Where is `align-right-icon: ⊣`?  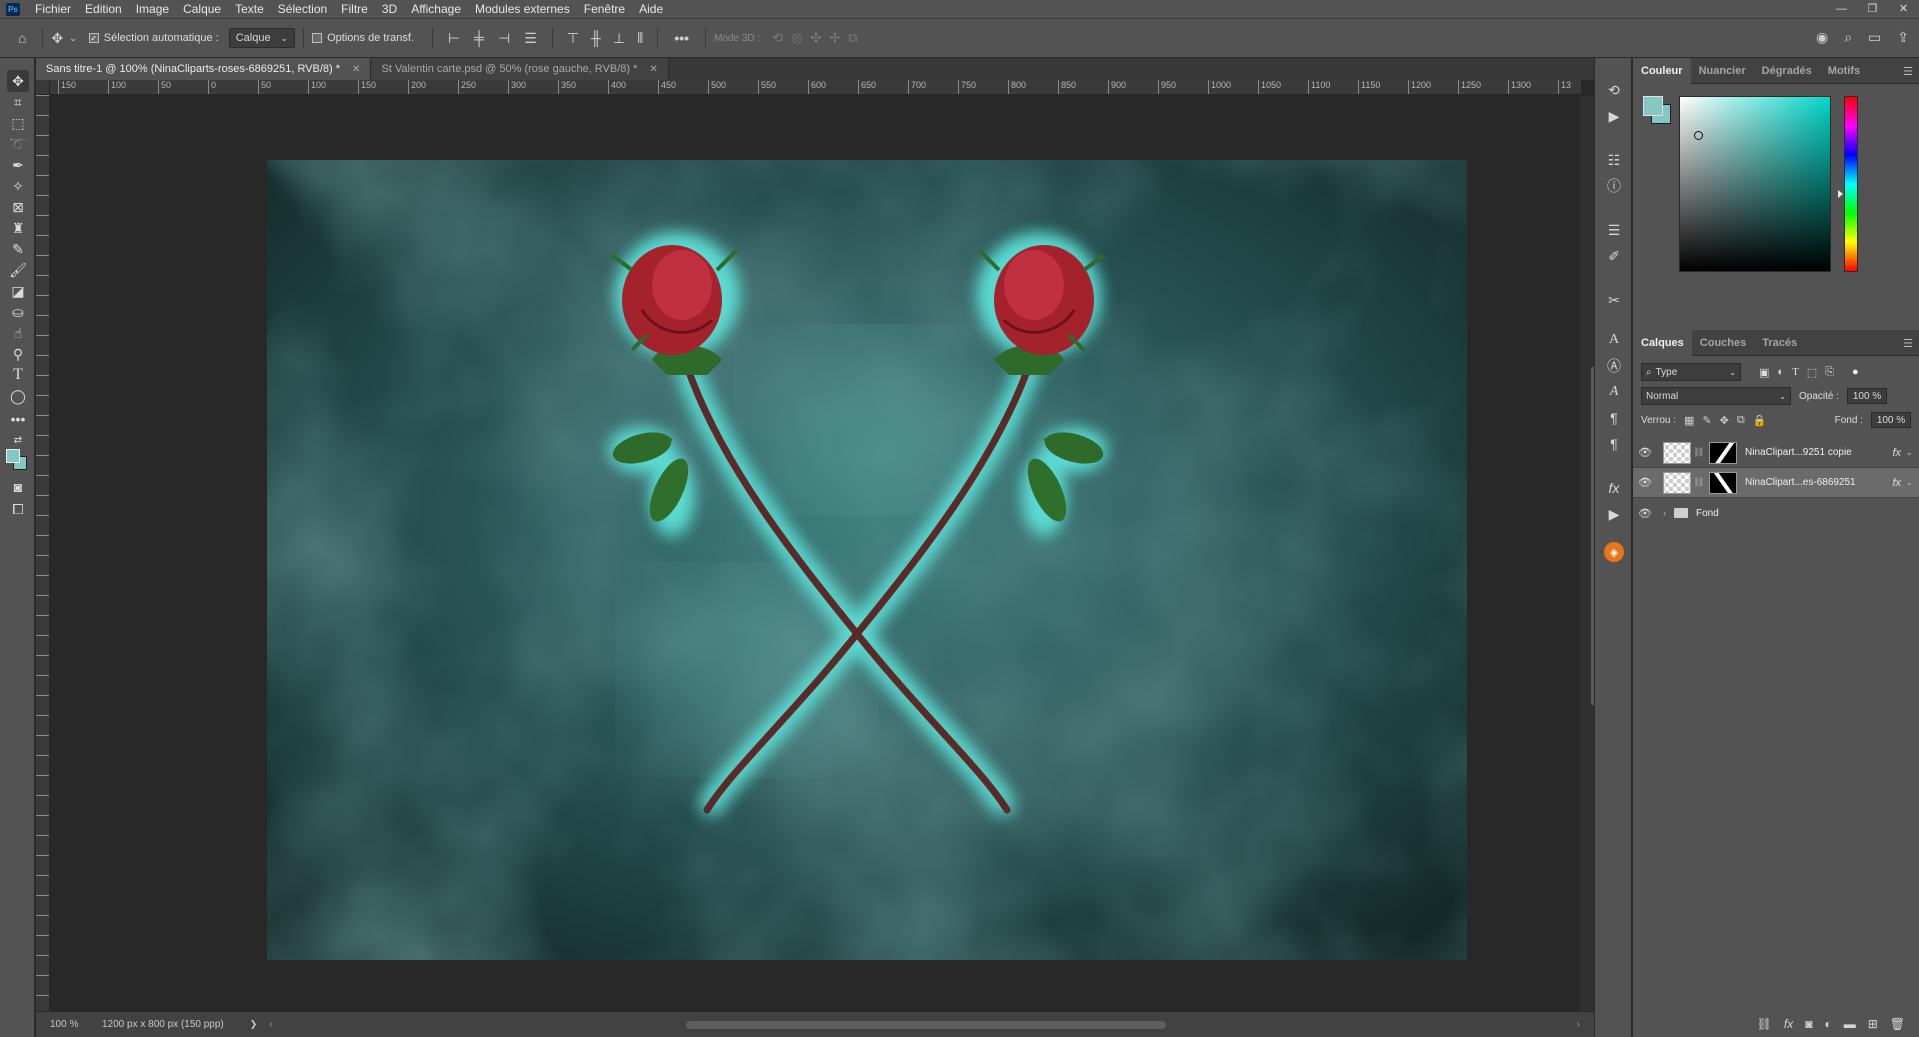
align-right-icon: ⊣ is located at coordinates (504, 38).